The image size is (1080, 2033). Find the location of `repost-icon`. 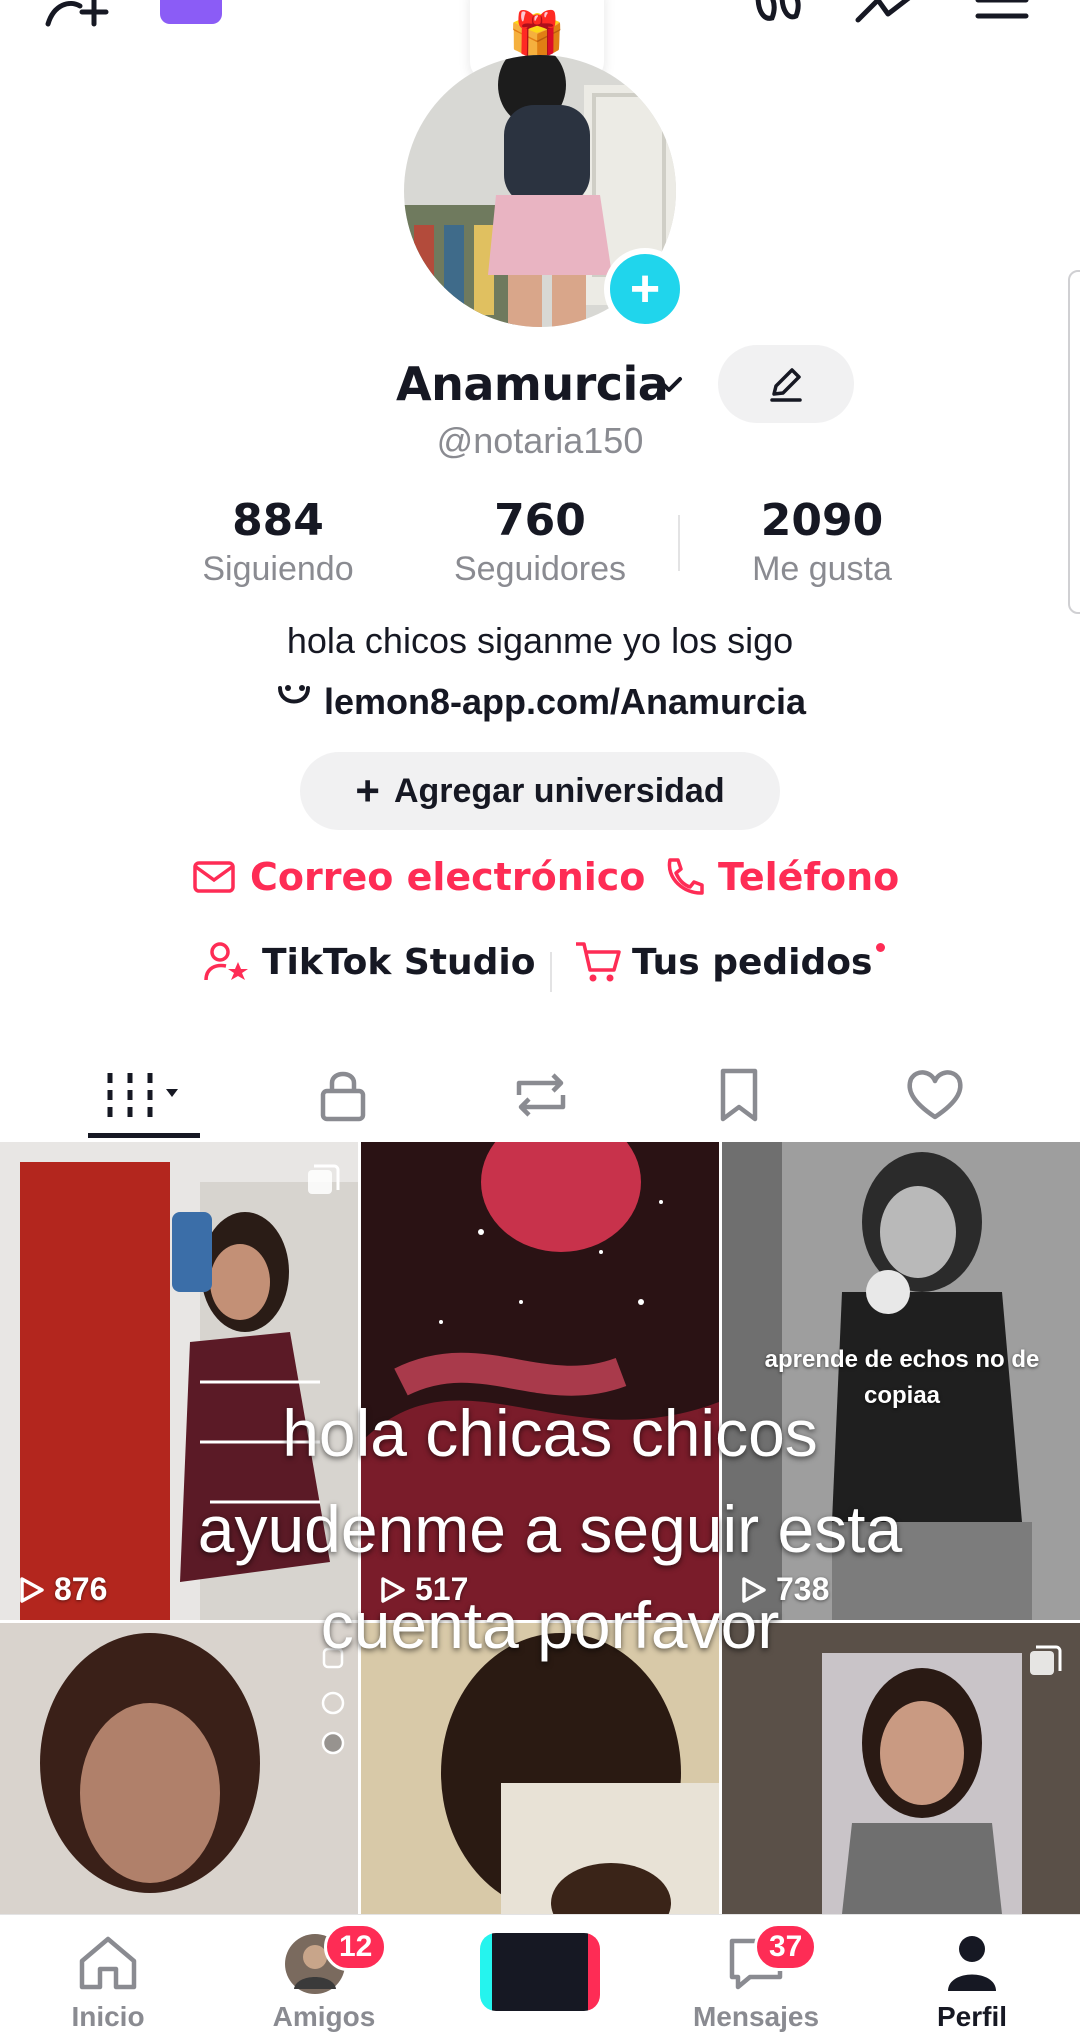

repost-icon is located at coordinates (541, 1095).